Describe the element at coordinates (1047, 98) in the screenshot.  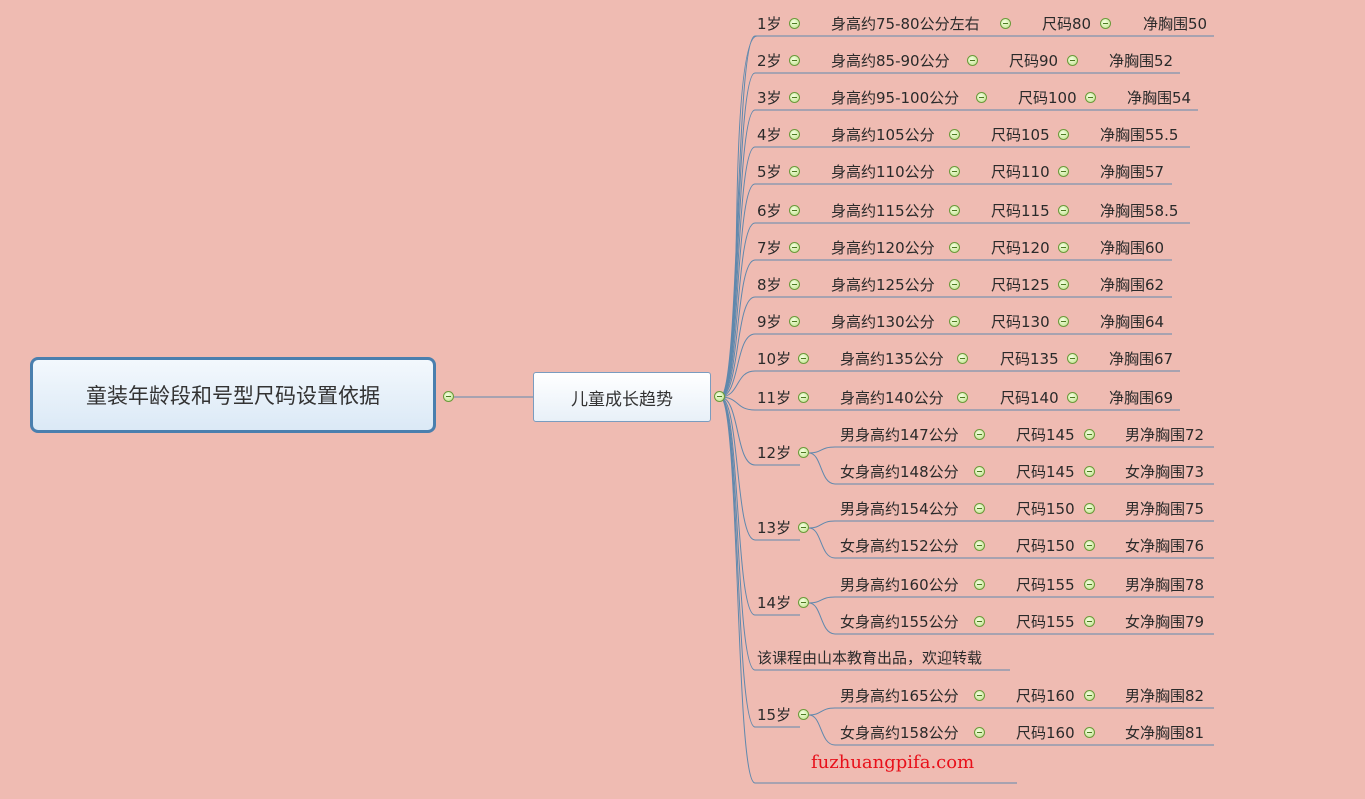
I see `size-node: 尺码100` at that location.